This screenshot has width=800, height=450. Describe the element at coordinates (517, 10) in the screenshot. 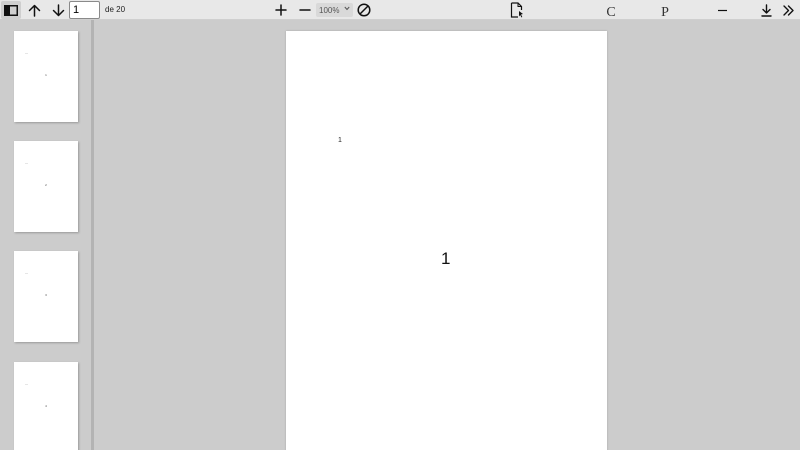

I see `document-cursor-icon` at that location.